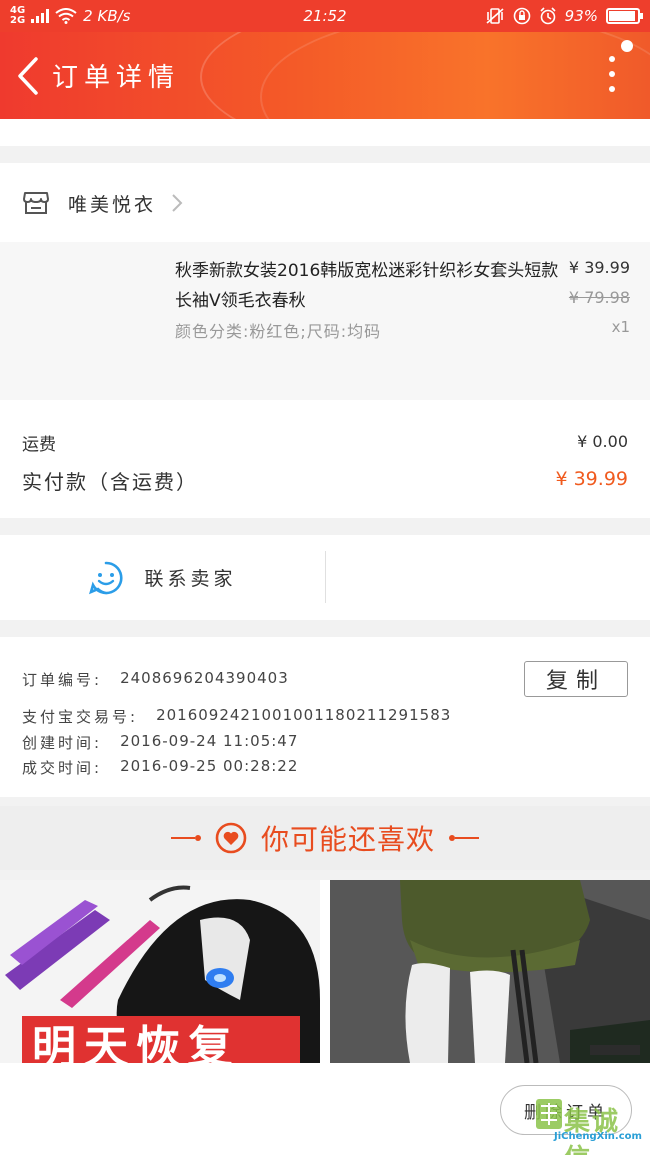 The width and height of the screenshot is (650, 1155). I want to click on decorative-line-right, so click(464, 838).